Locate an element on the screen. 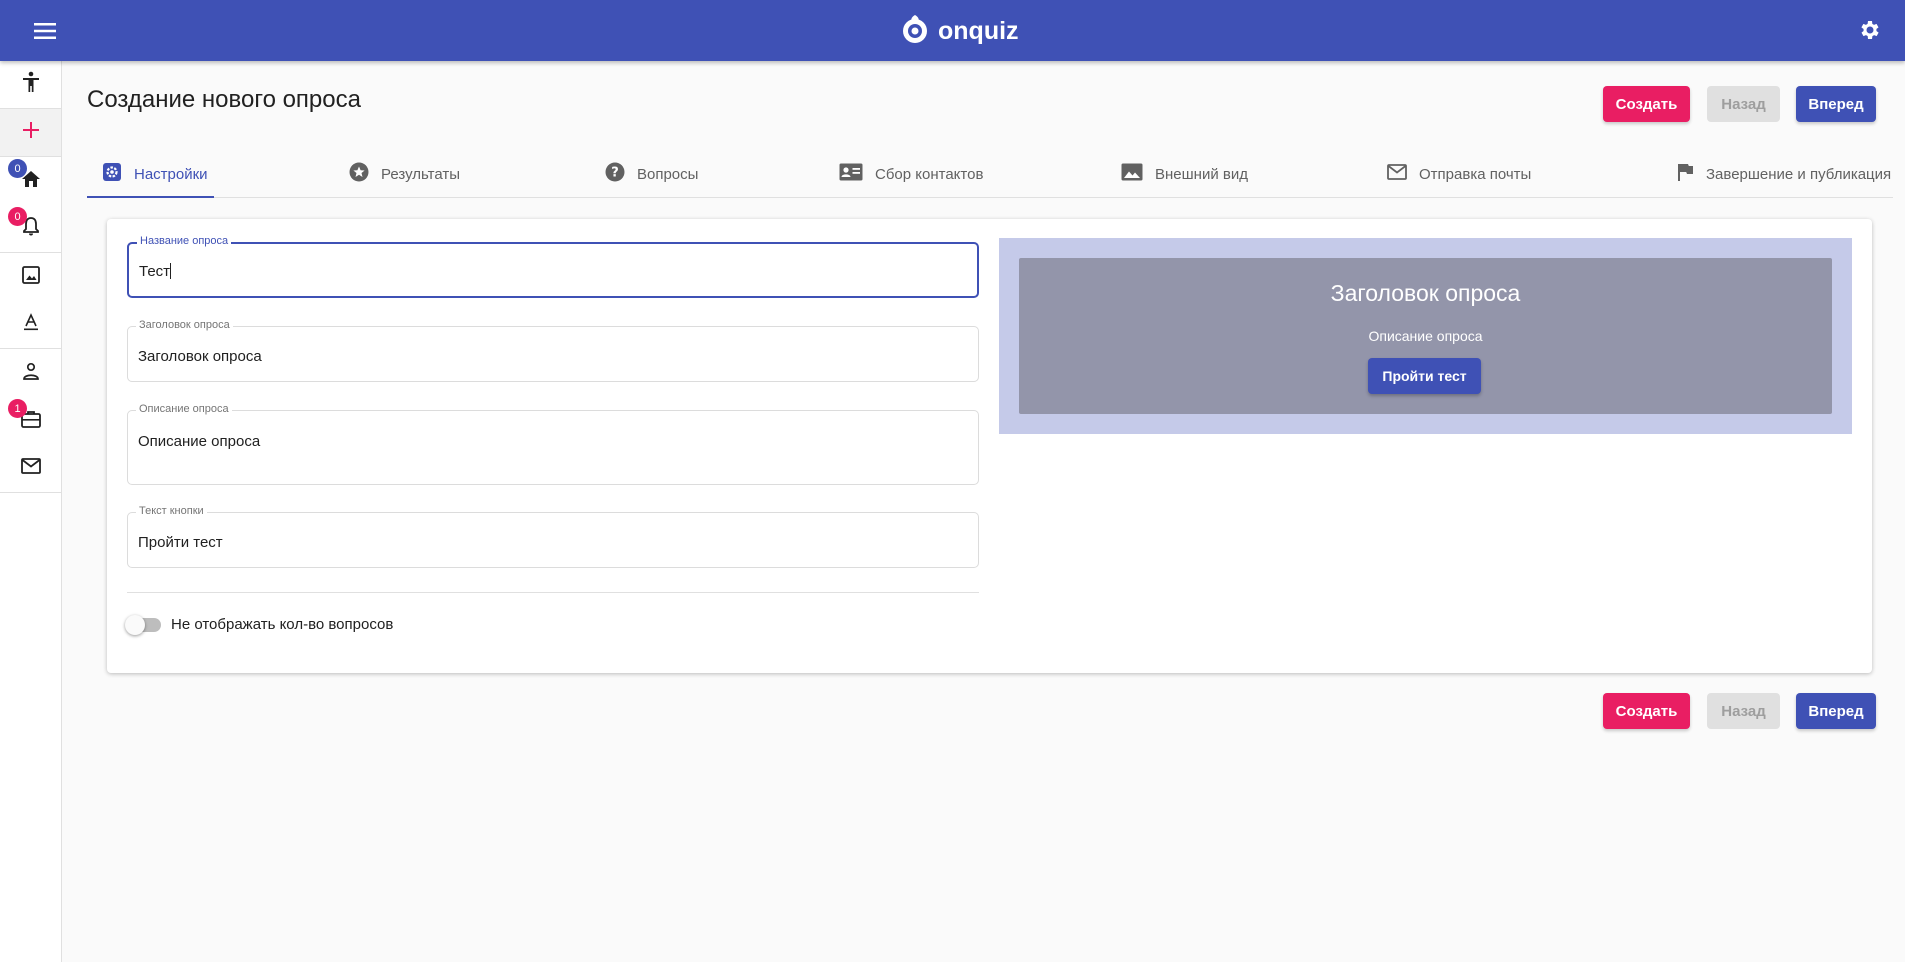 The image size is (1905, 962). back-button: Назад is located at coordinates (1743, 104).